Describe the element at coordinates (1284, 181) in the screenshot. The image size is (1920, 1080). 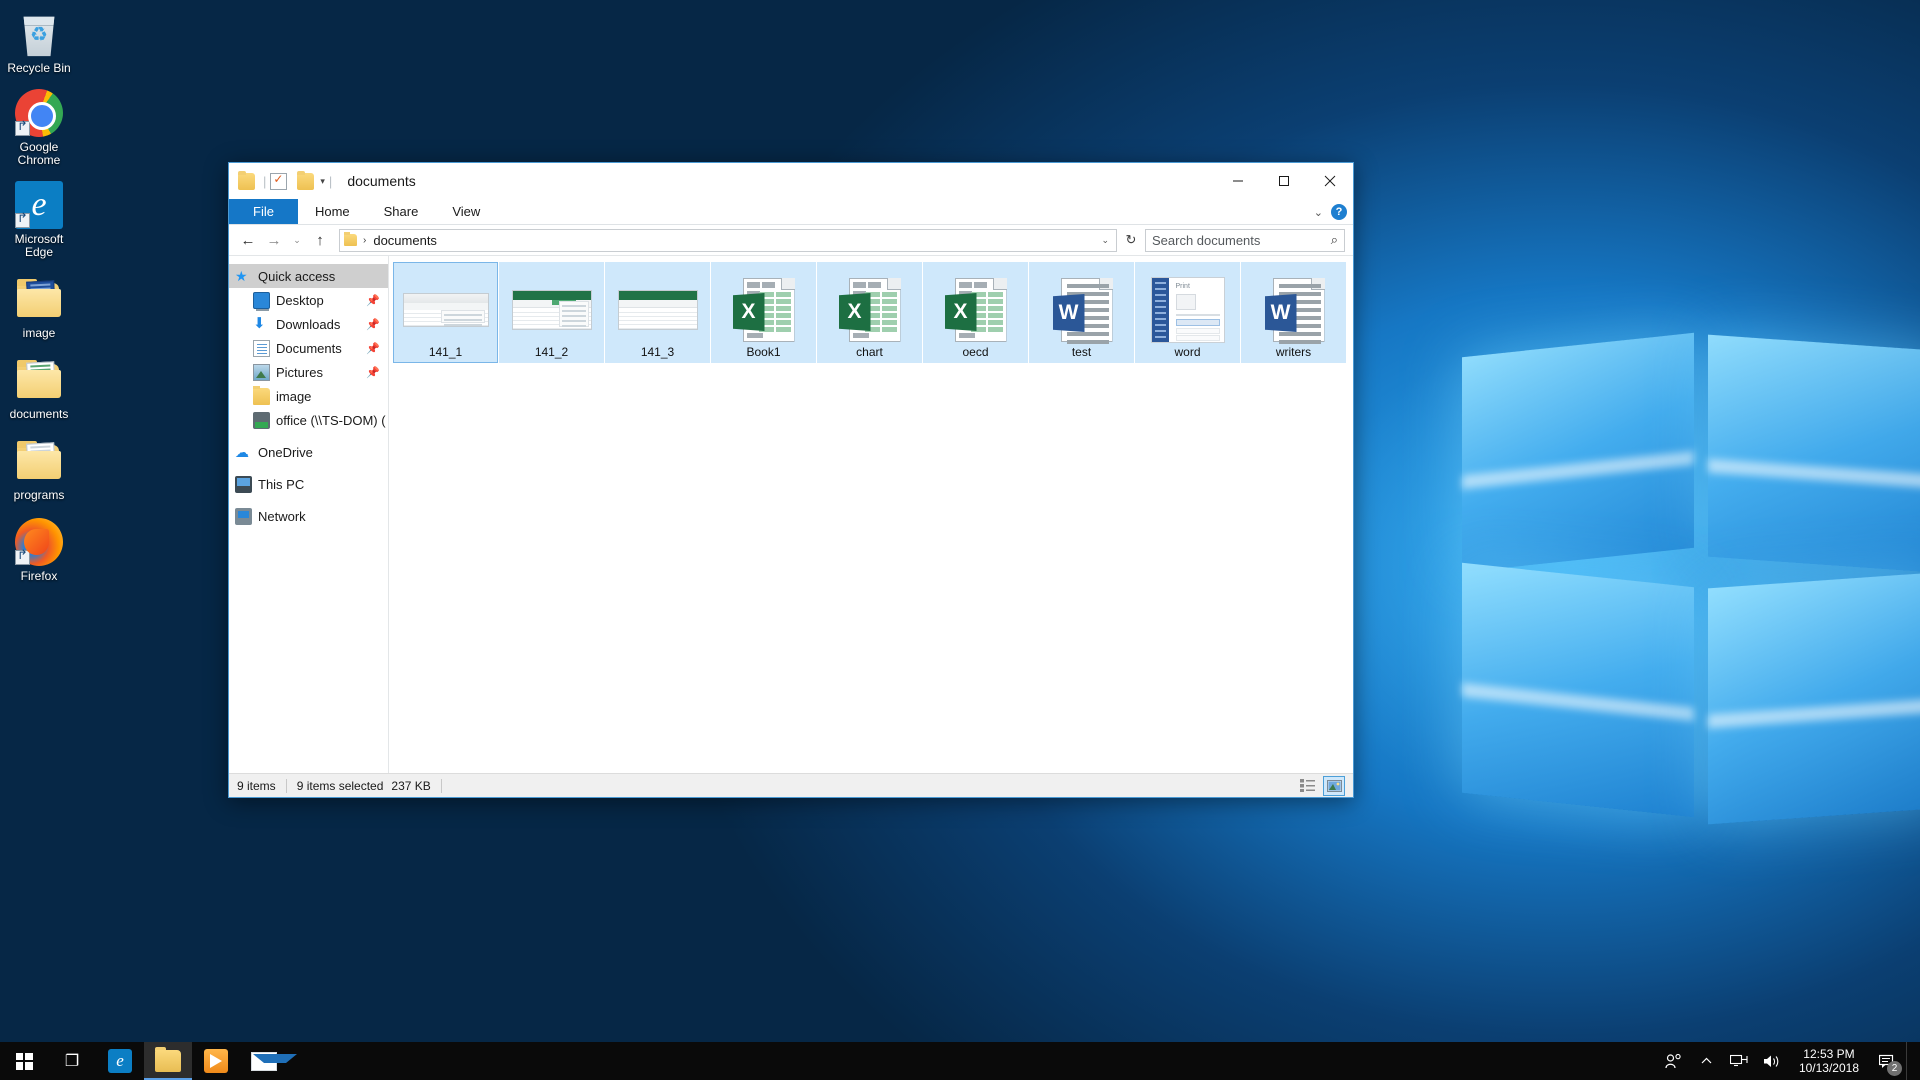
I see `maximize-button` at that location.